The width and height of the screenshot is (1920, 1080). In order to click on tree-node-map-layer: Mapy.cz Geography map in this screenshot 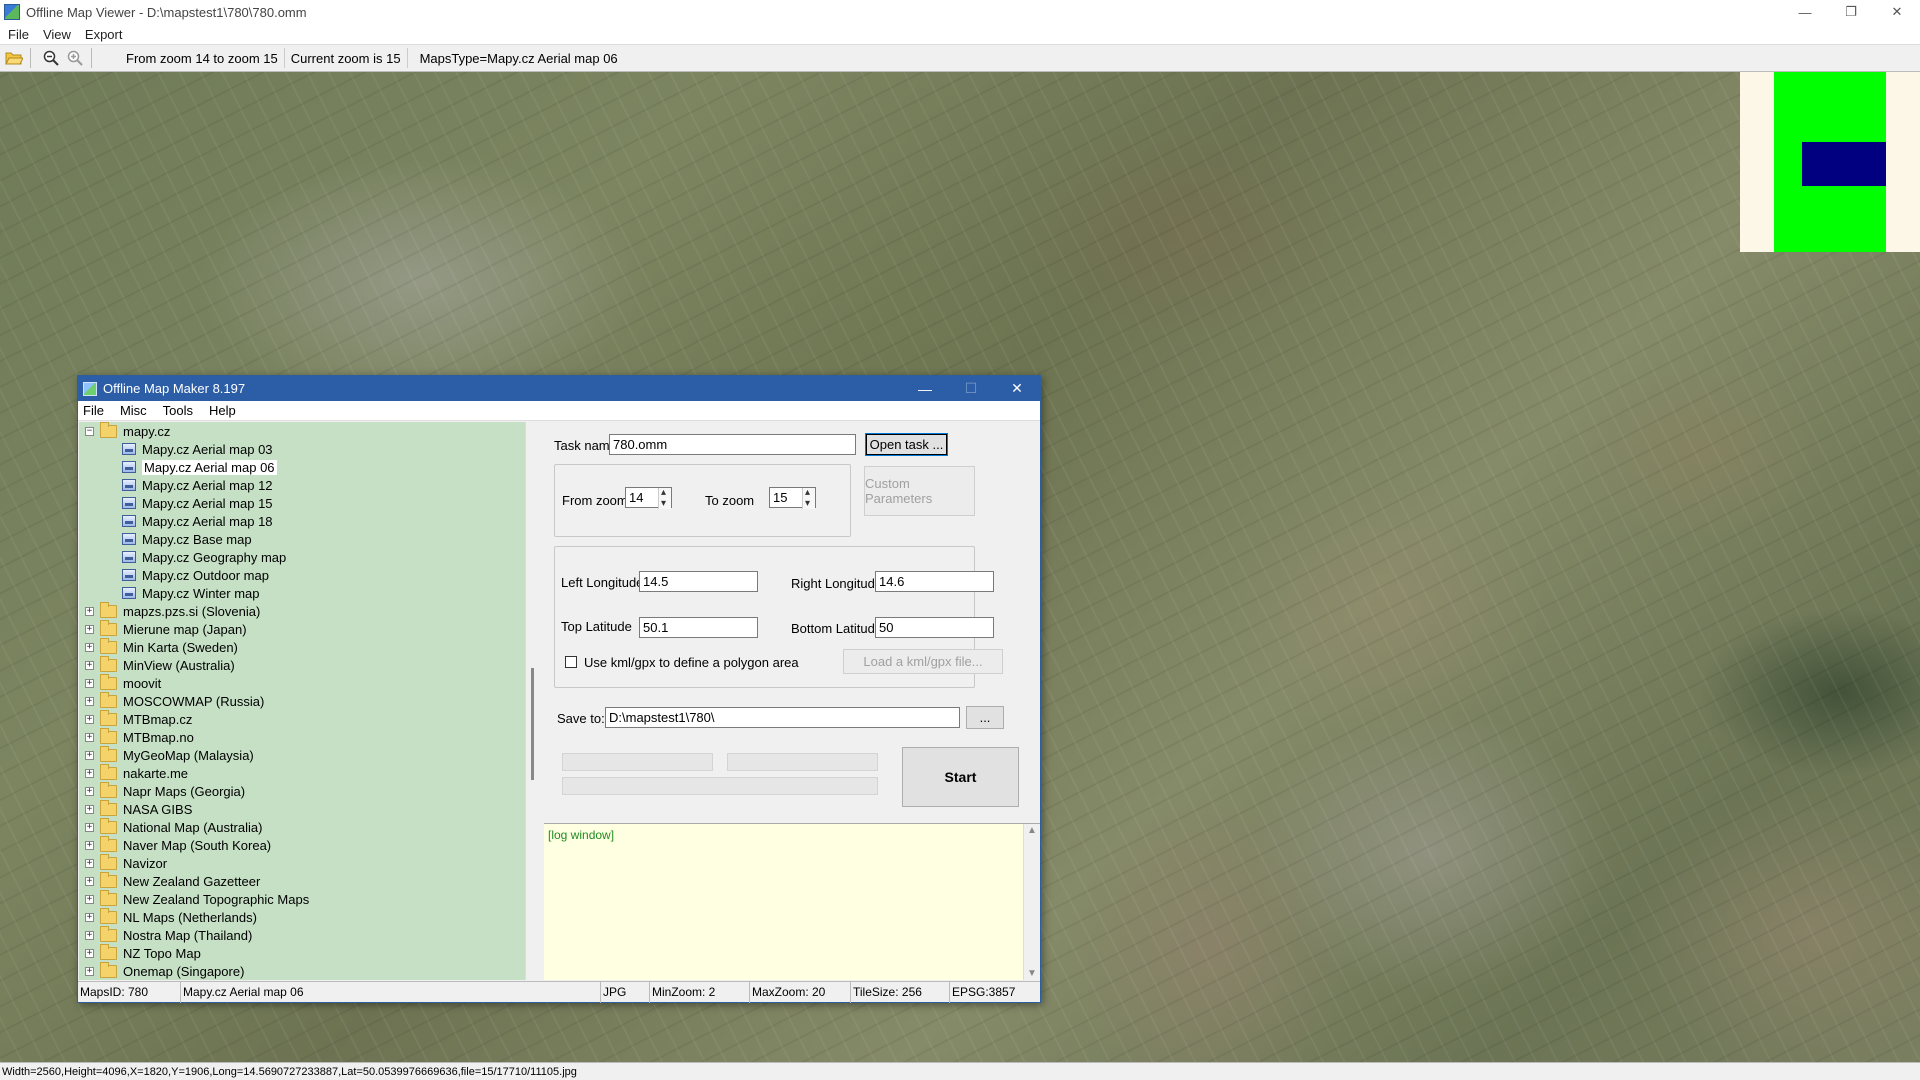, I will do `click(302, 557)`.